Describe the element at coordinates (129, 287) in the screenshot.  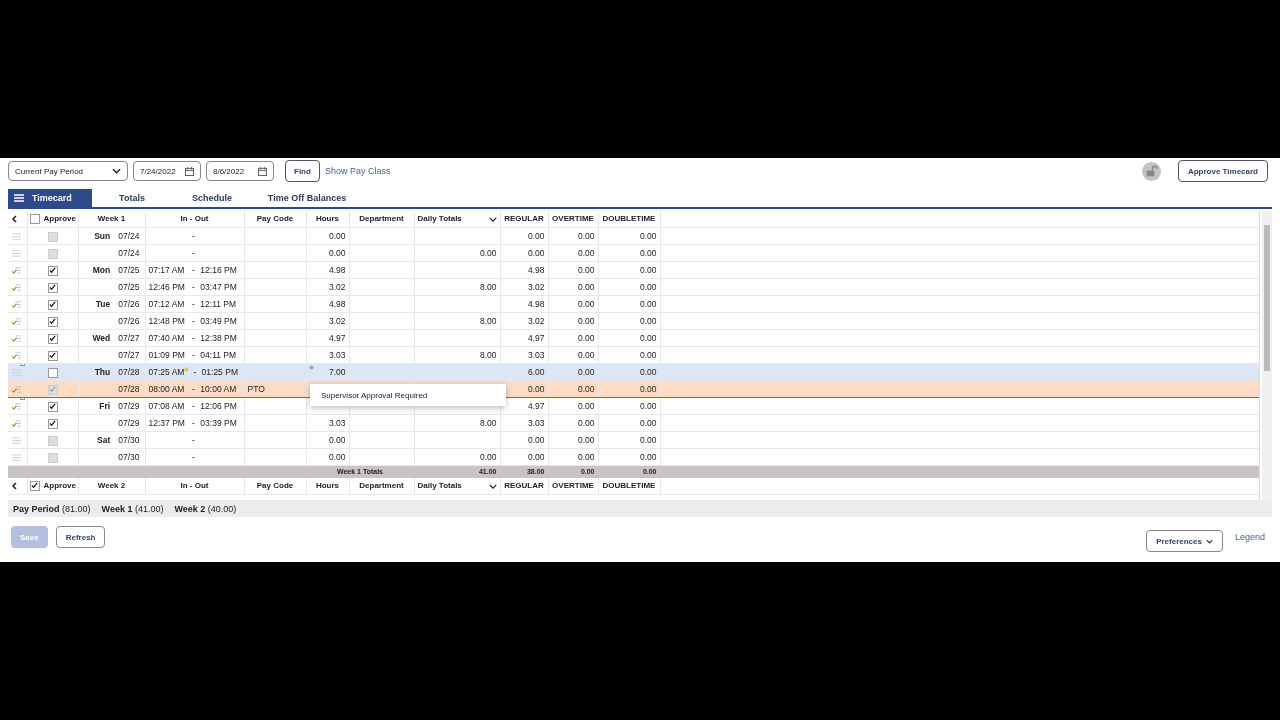
I see `date-label: 07/25` at that location.